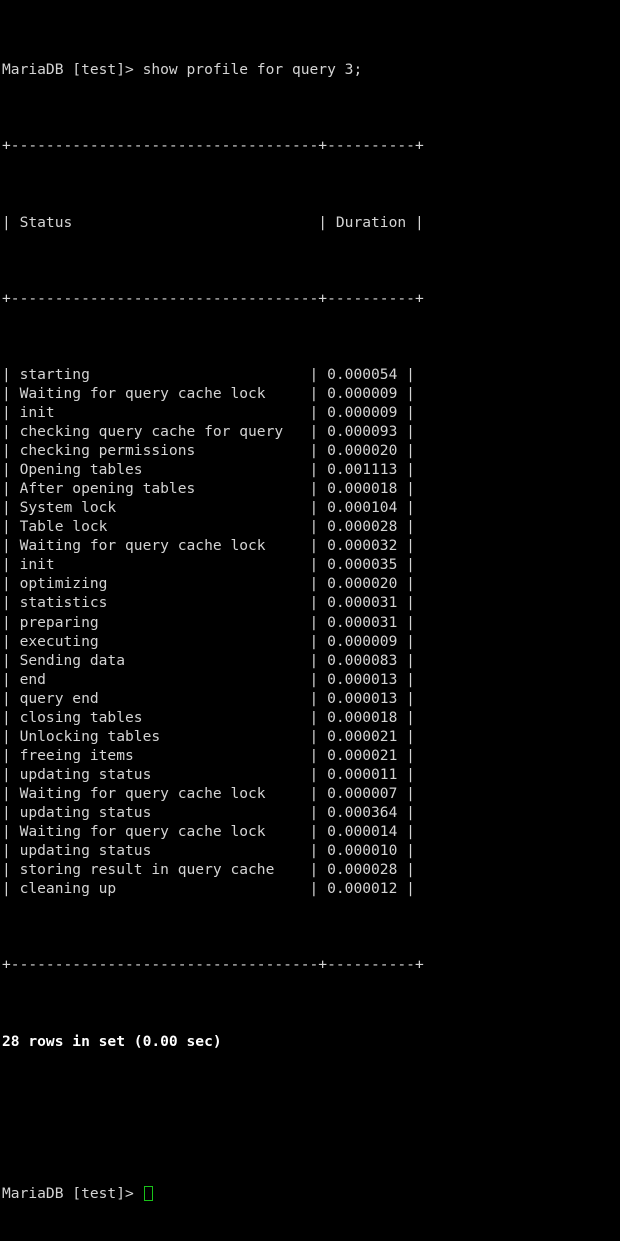  What do you see at coordinates (148, 1193) in the screenshot?
I see `text-cursor` at bounding box center [148, 1193].